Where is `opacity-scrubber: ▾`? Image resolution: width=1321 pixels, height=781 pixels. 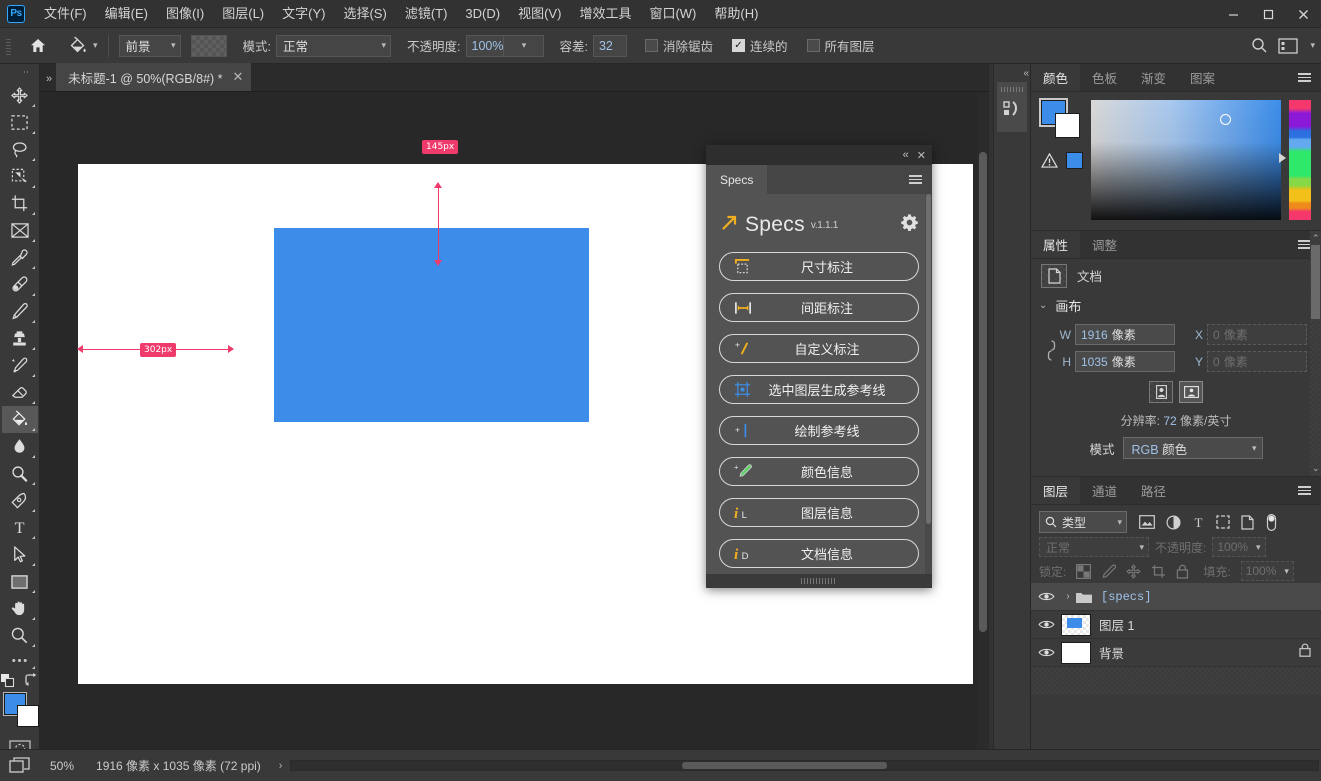
opacity-scrubber: ▾ is located at coordinates (523, 45).